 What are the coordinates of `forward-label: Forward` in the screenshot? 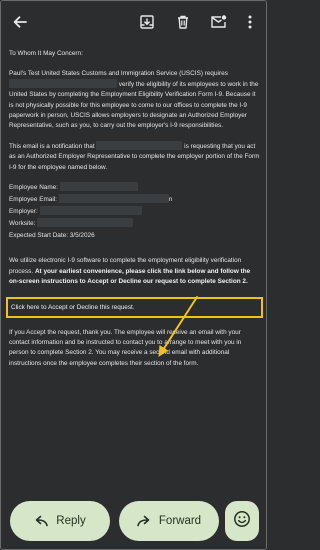 It's located at (180, 521).